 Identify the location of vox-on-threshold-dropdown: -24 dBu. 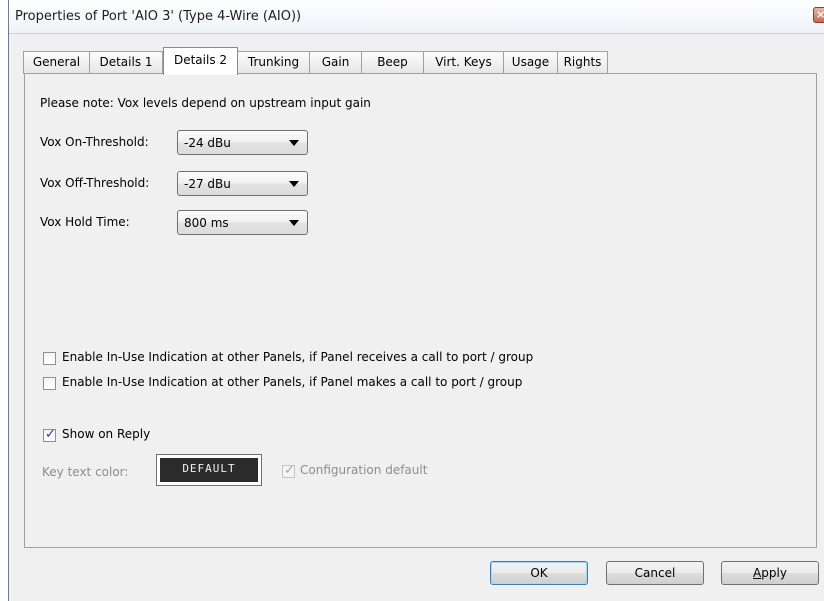
(242, 142).